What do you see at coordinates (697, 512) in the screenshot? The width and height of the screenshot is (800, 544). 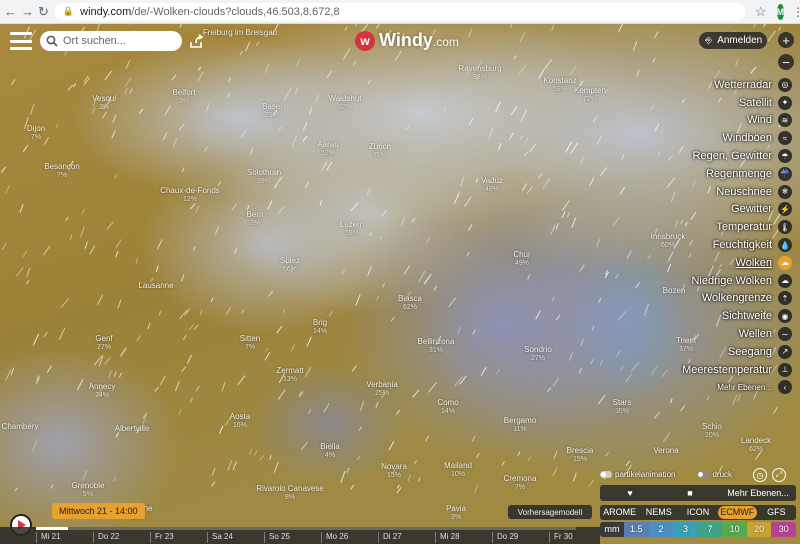 I see `model-option: ICON` at bounding box center [697, 512].